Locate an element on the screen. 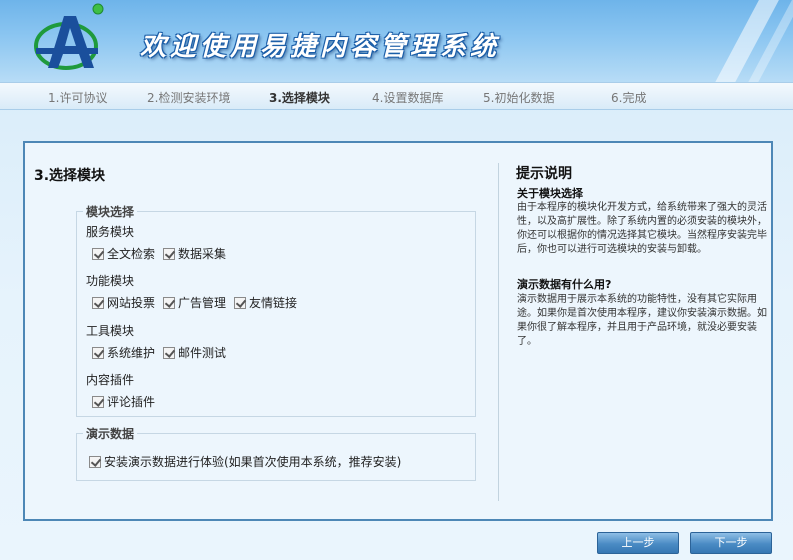  app-title: 欢迎使用易捷内容管理系统 is located at coordinates (320, 47).